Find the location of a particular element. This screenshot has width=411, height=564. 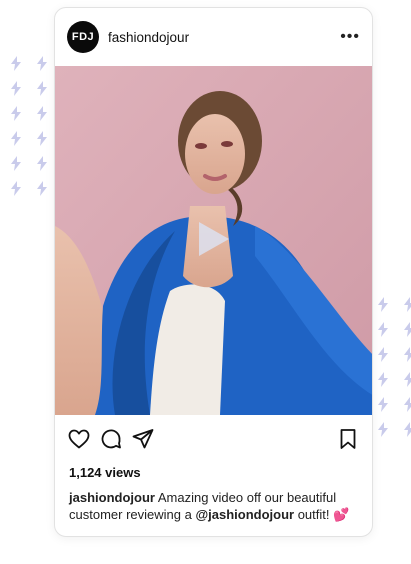

more-icon: ••• is located at coordinates (350, 37).